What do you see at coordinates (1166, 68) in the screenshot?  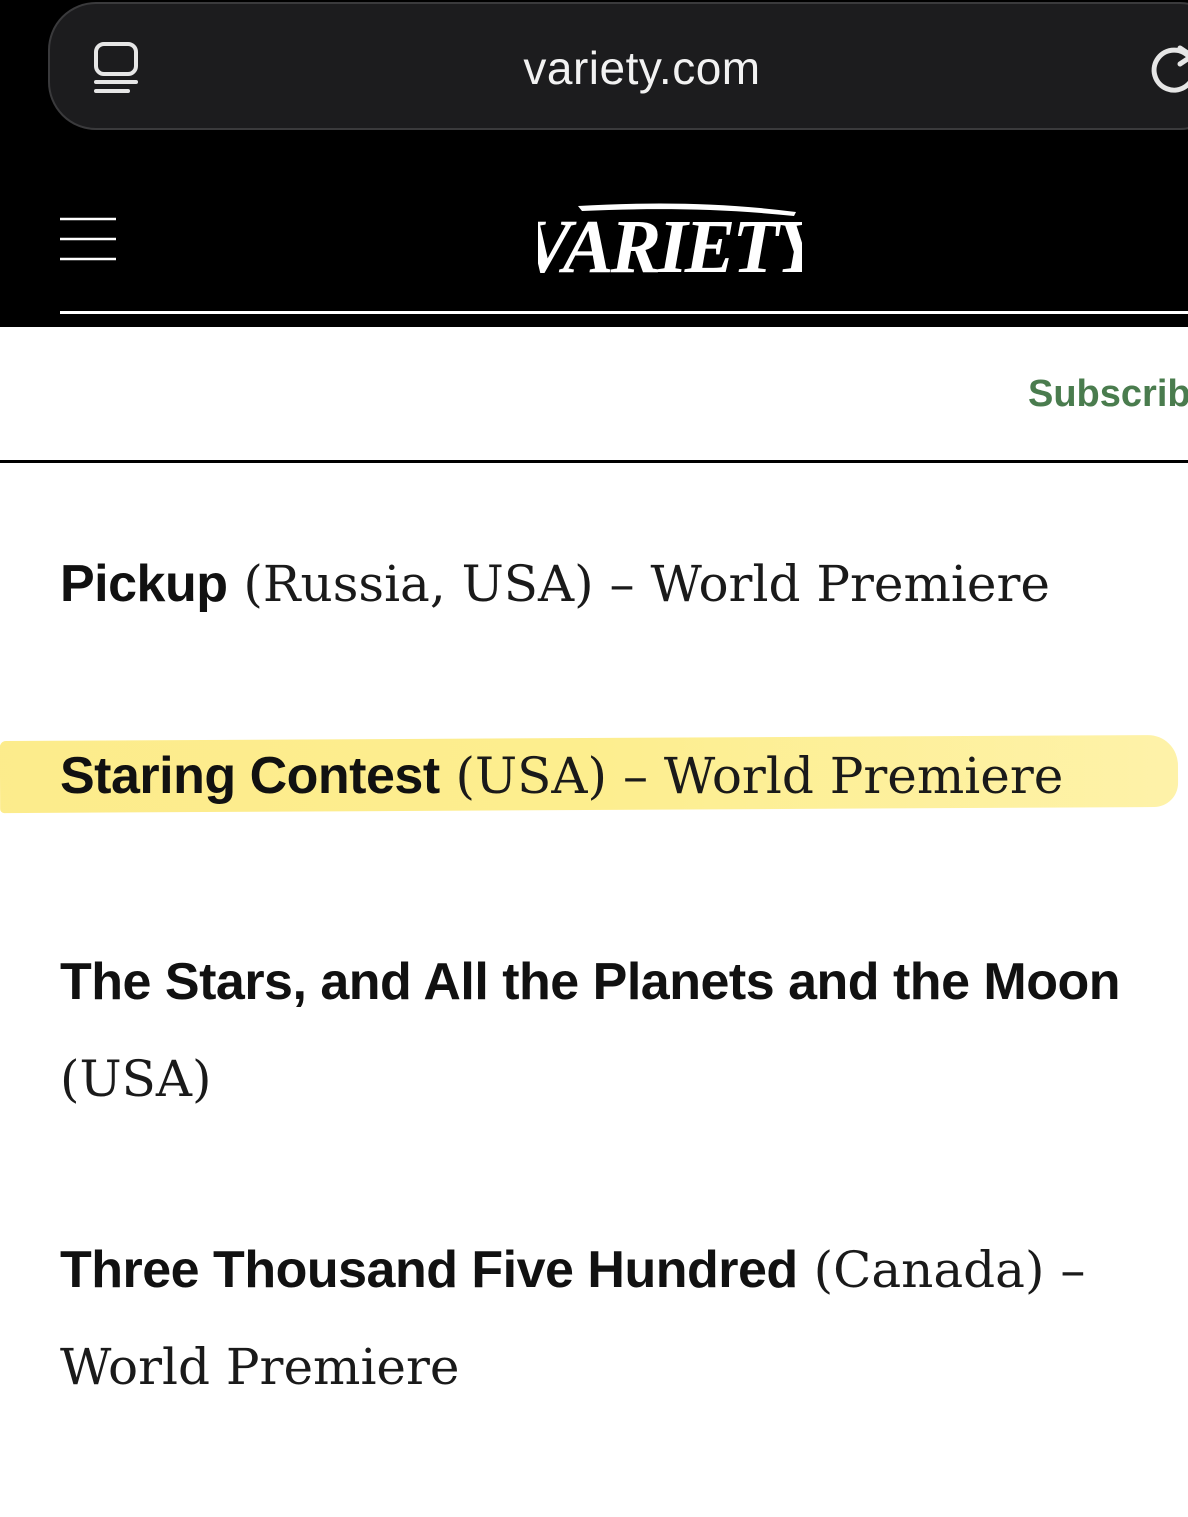 I see `reload-icon` at bounding box center [1166, 68].